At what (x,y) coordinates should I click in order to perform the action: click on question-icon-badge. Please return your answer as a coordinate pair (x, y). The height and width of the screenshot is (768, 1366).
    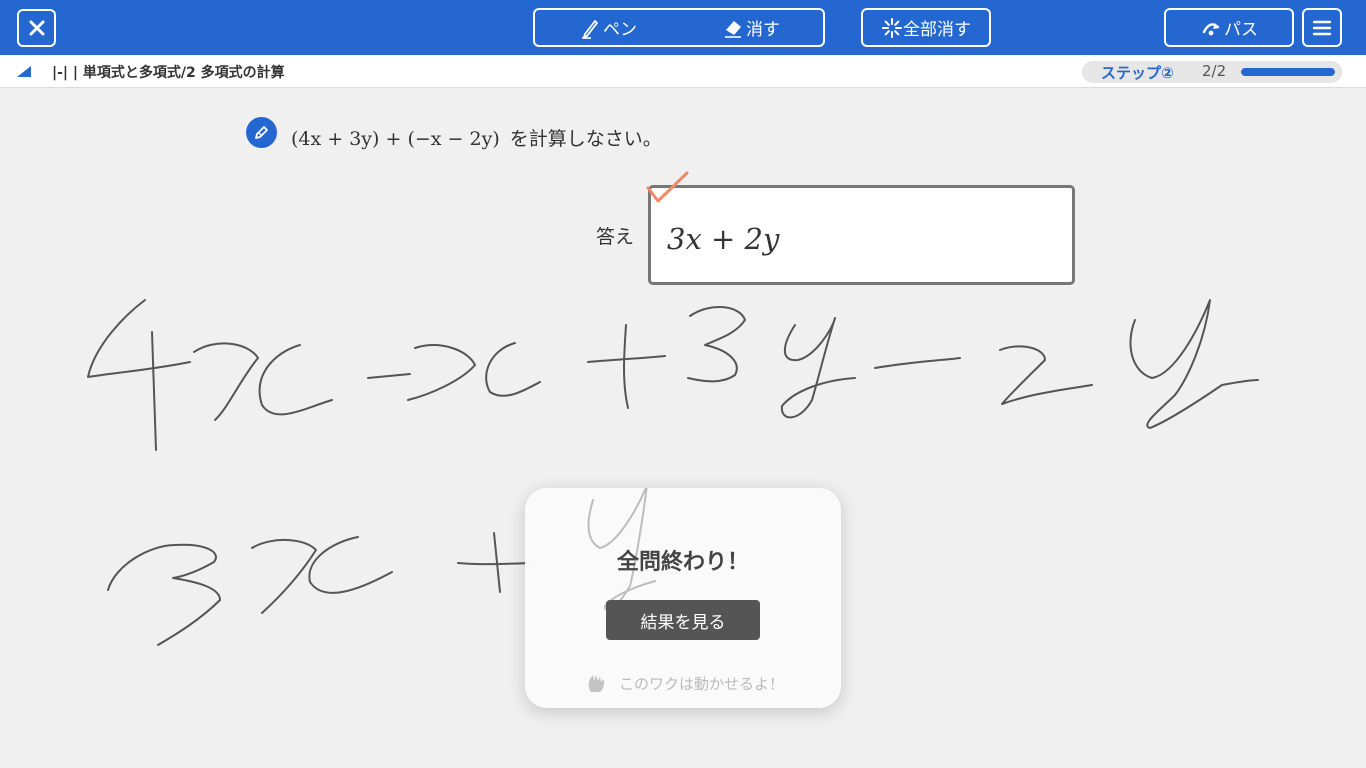
    Looking at the image, I should click on (261, 132).